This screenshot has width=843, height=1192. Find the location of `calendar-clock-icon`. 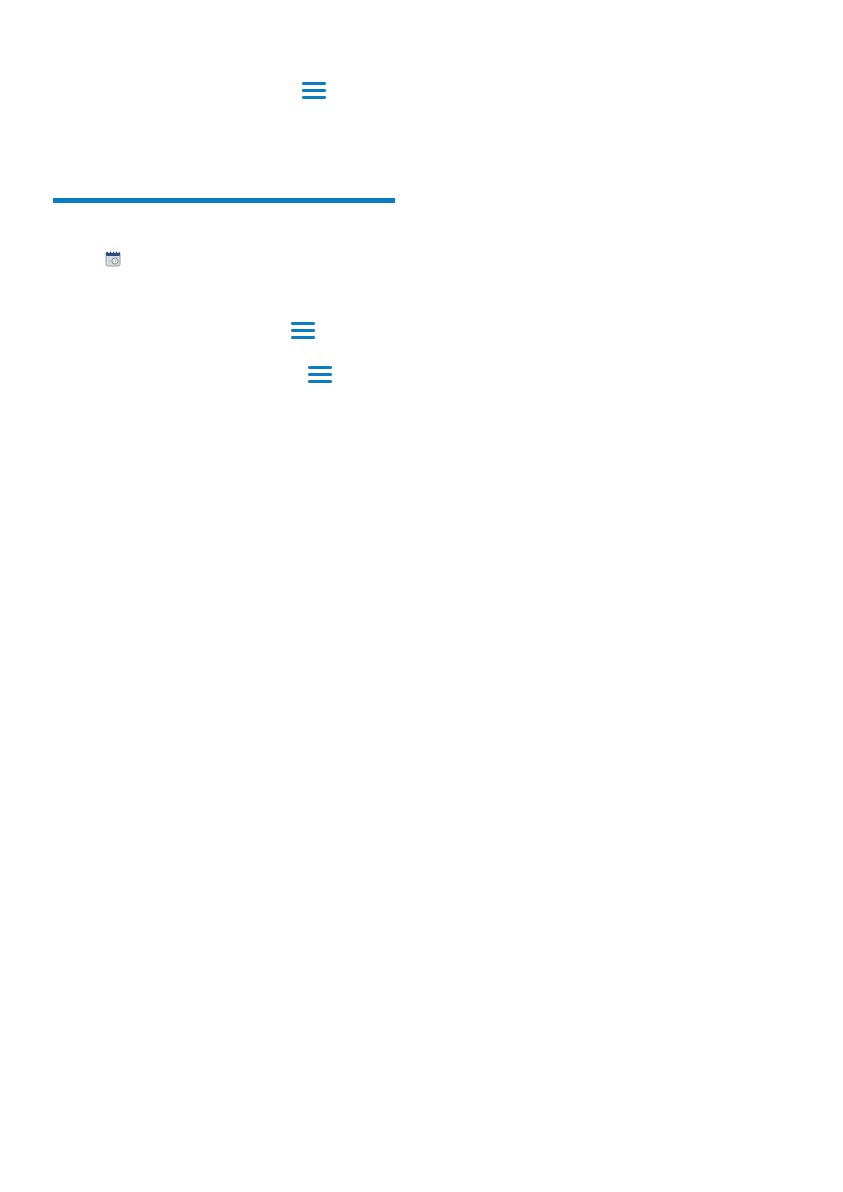

calendar-clock-icon is located at coordinates (113, 258).